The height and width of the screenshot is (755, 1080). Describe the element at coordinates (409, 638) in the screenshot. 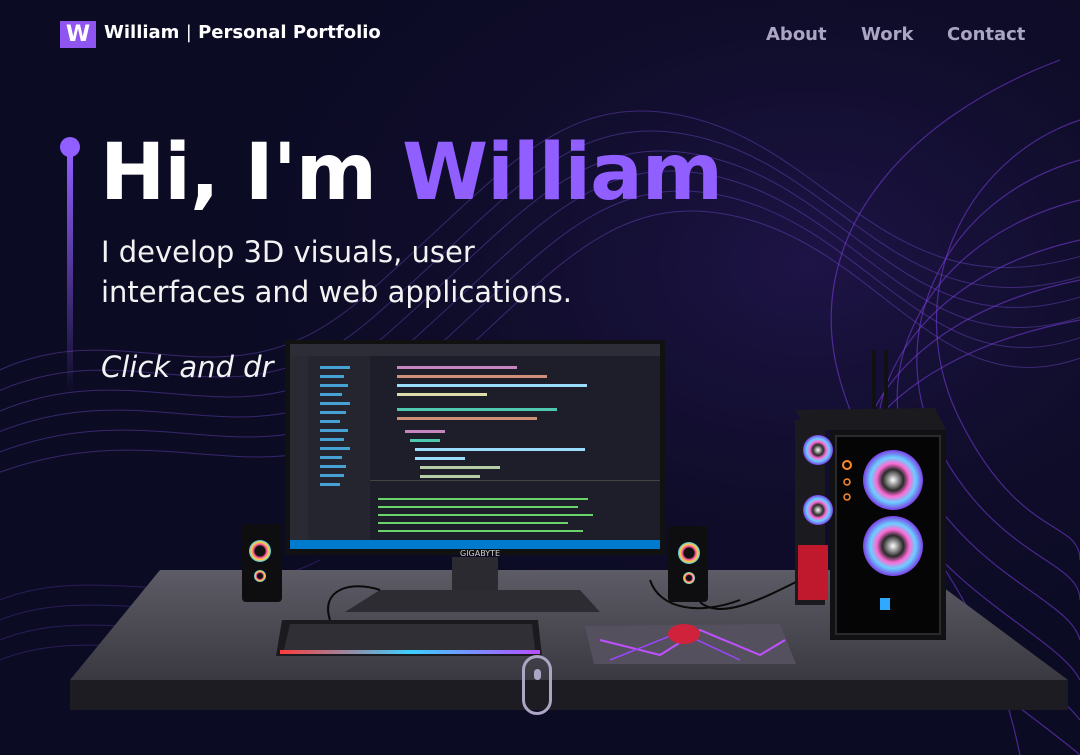

I see `keyboard` at that location.